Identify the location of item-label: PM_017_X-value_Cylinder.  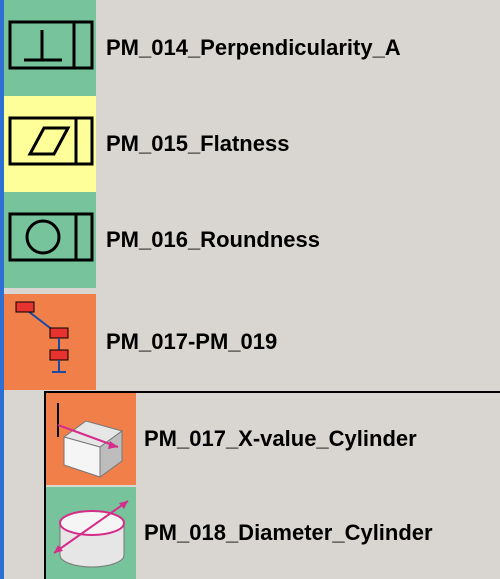
(280, 438).